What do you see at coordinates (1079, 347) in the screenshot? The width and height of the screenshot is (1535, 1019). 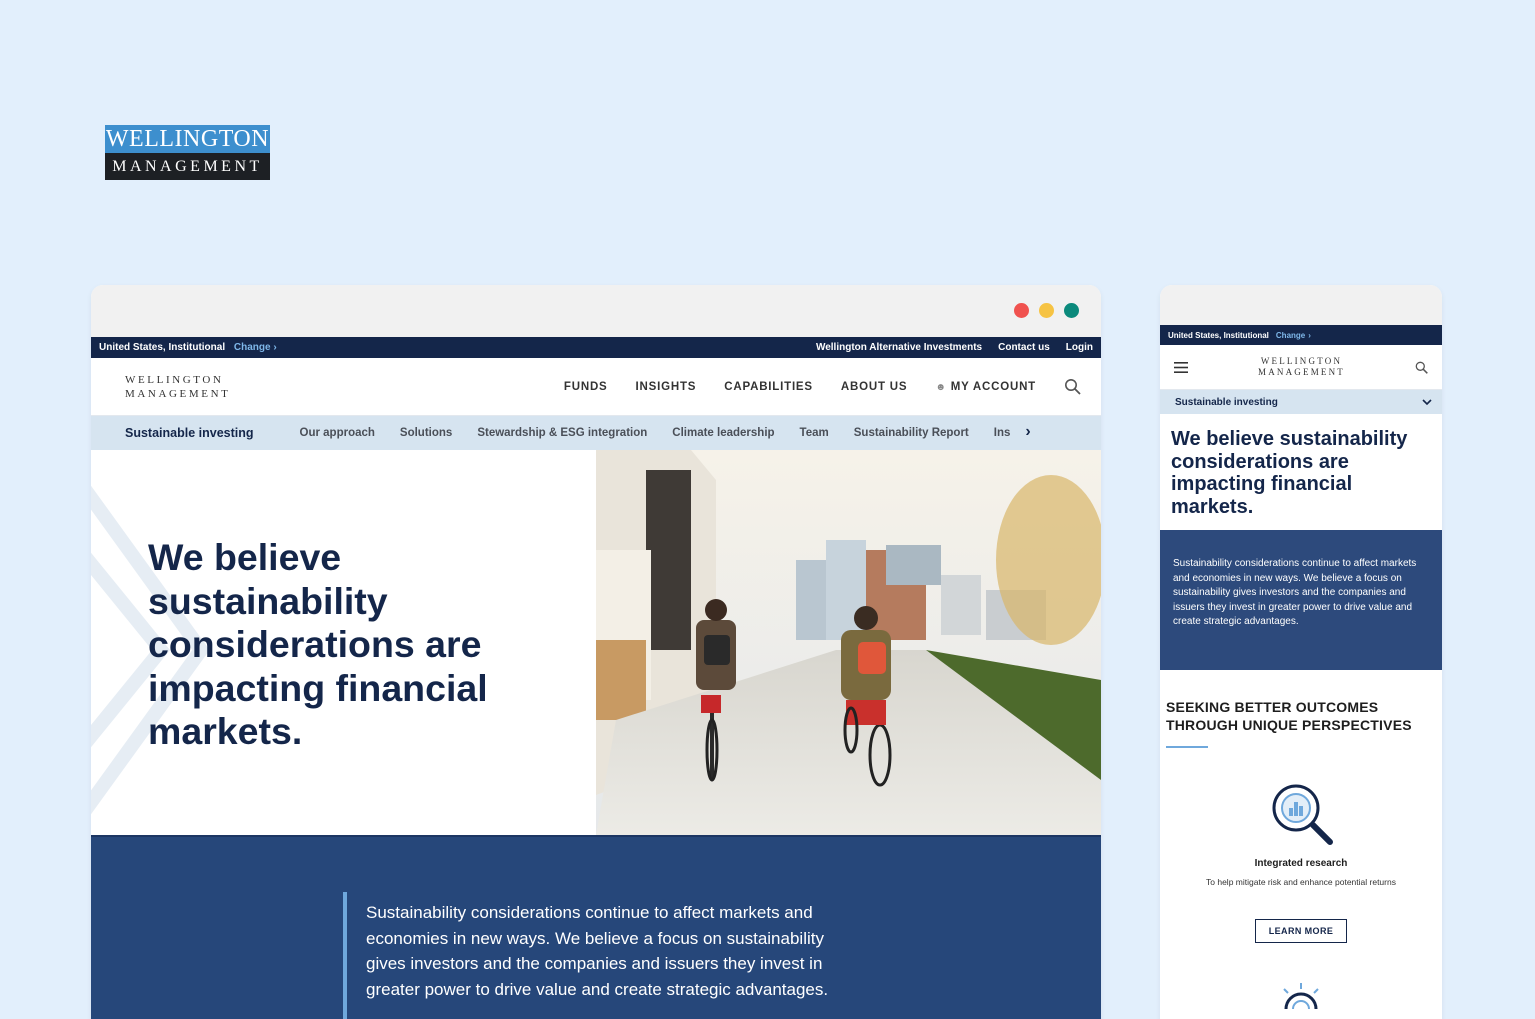 I see `login-link: Login` at bounding box center [1079, 347].